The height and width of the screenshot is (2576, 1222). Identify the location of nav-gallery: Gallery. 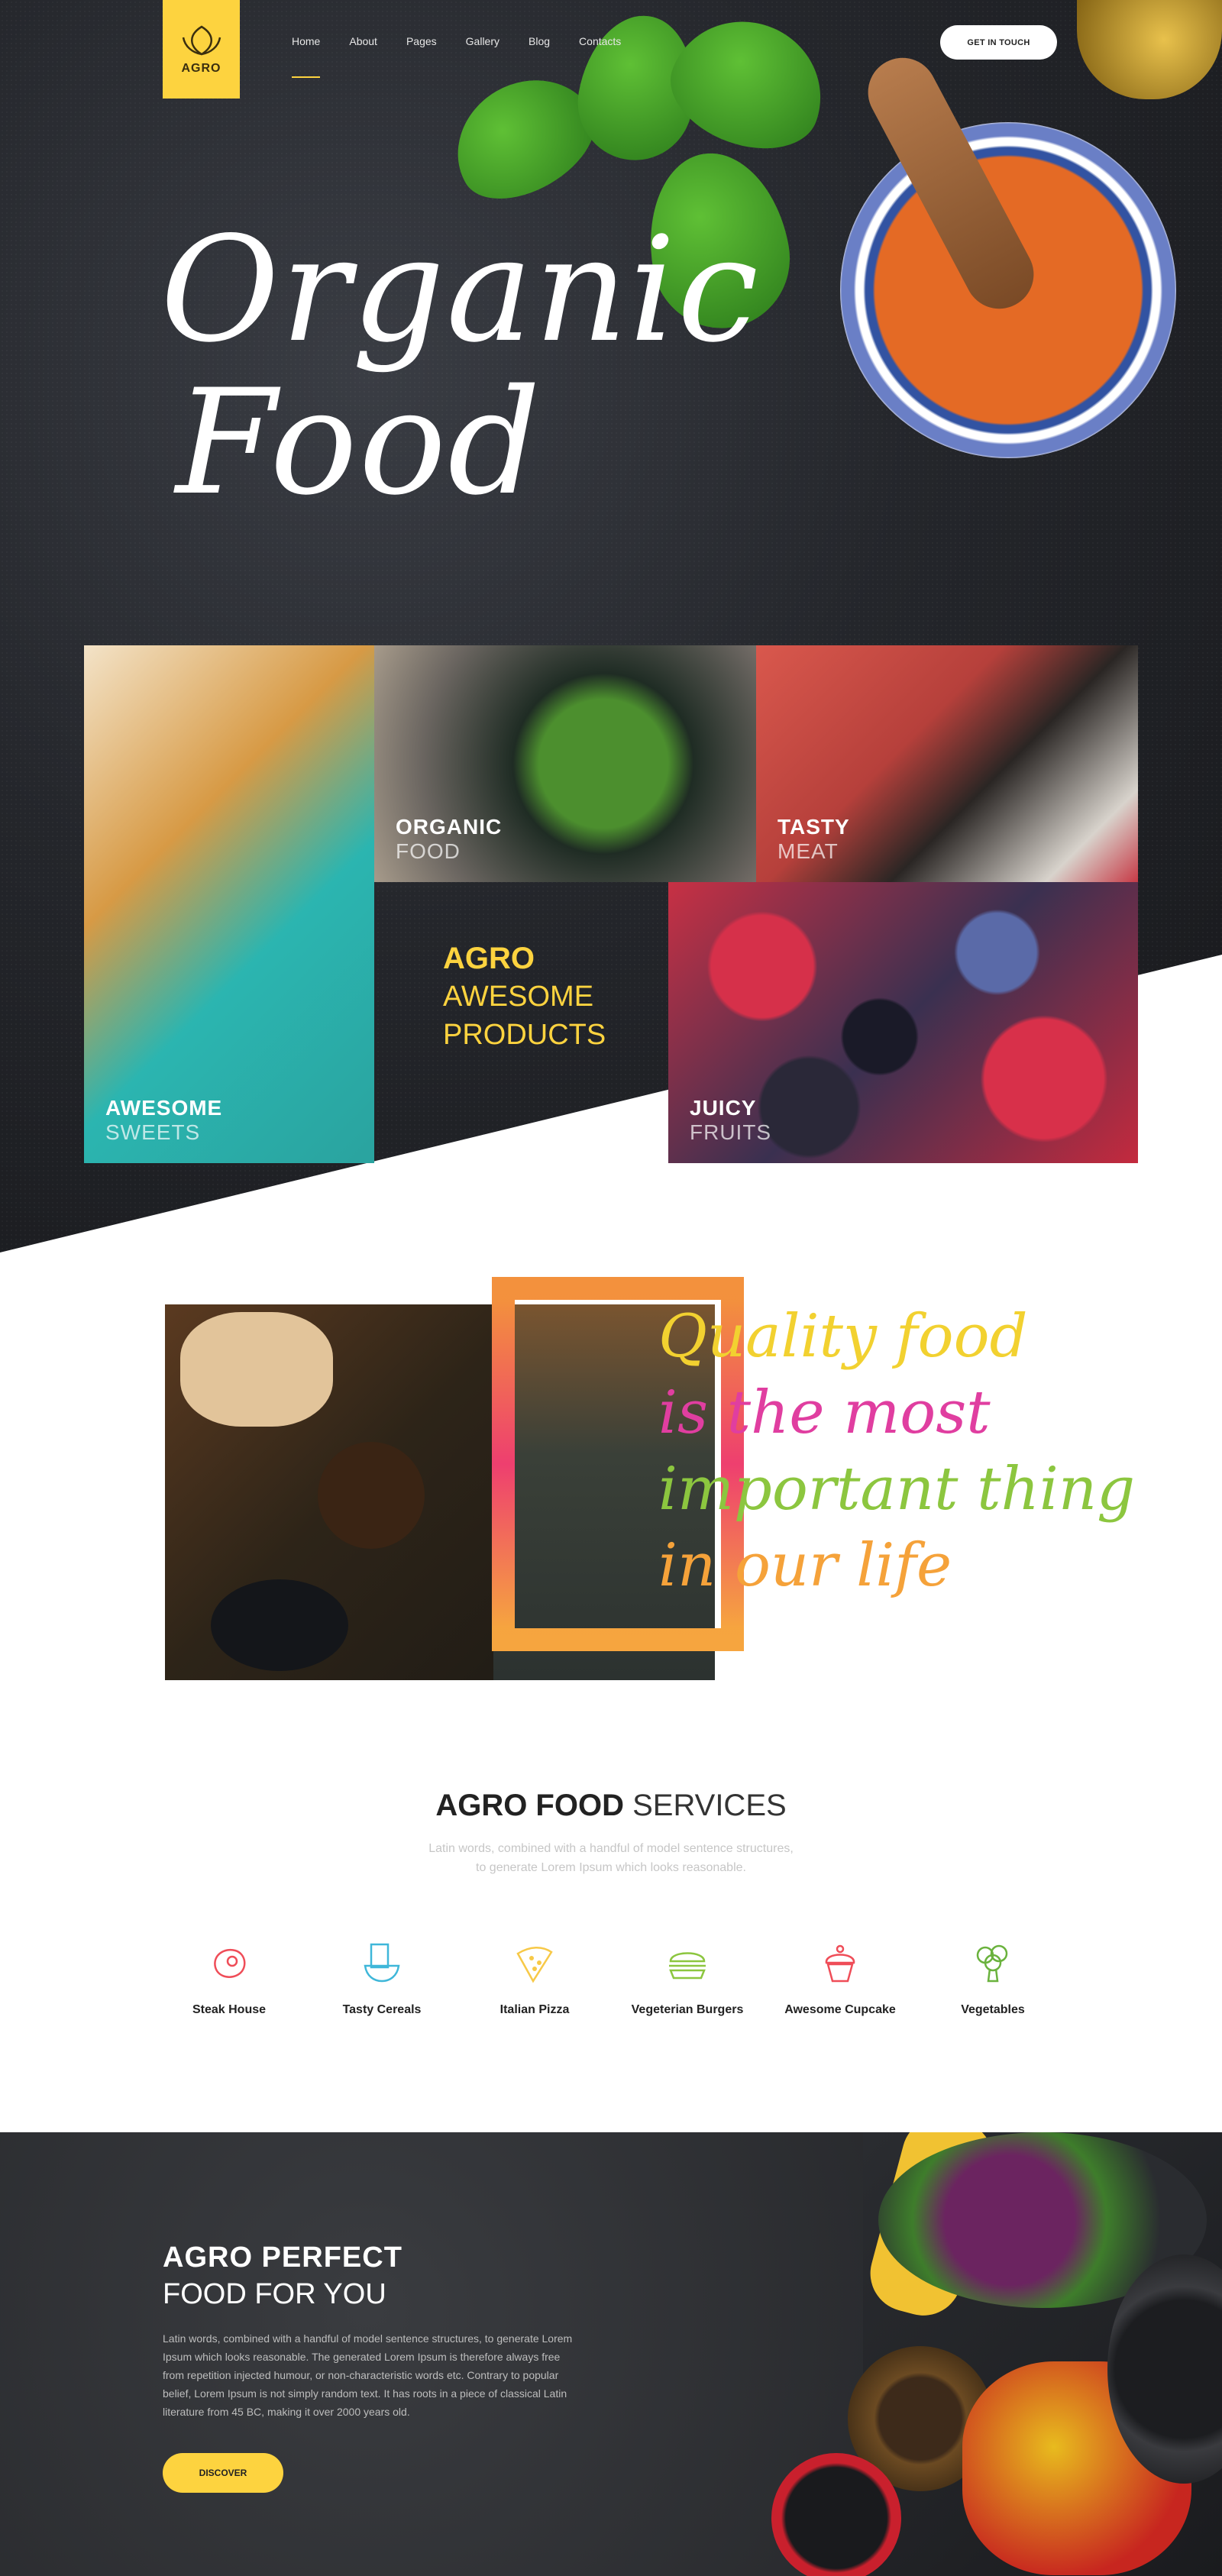
(483, 41).